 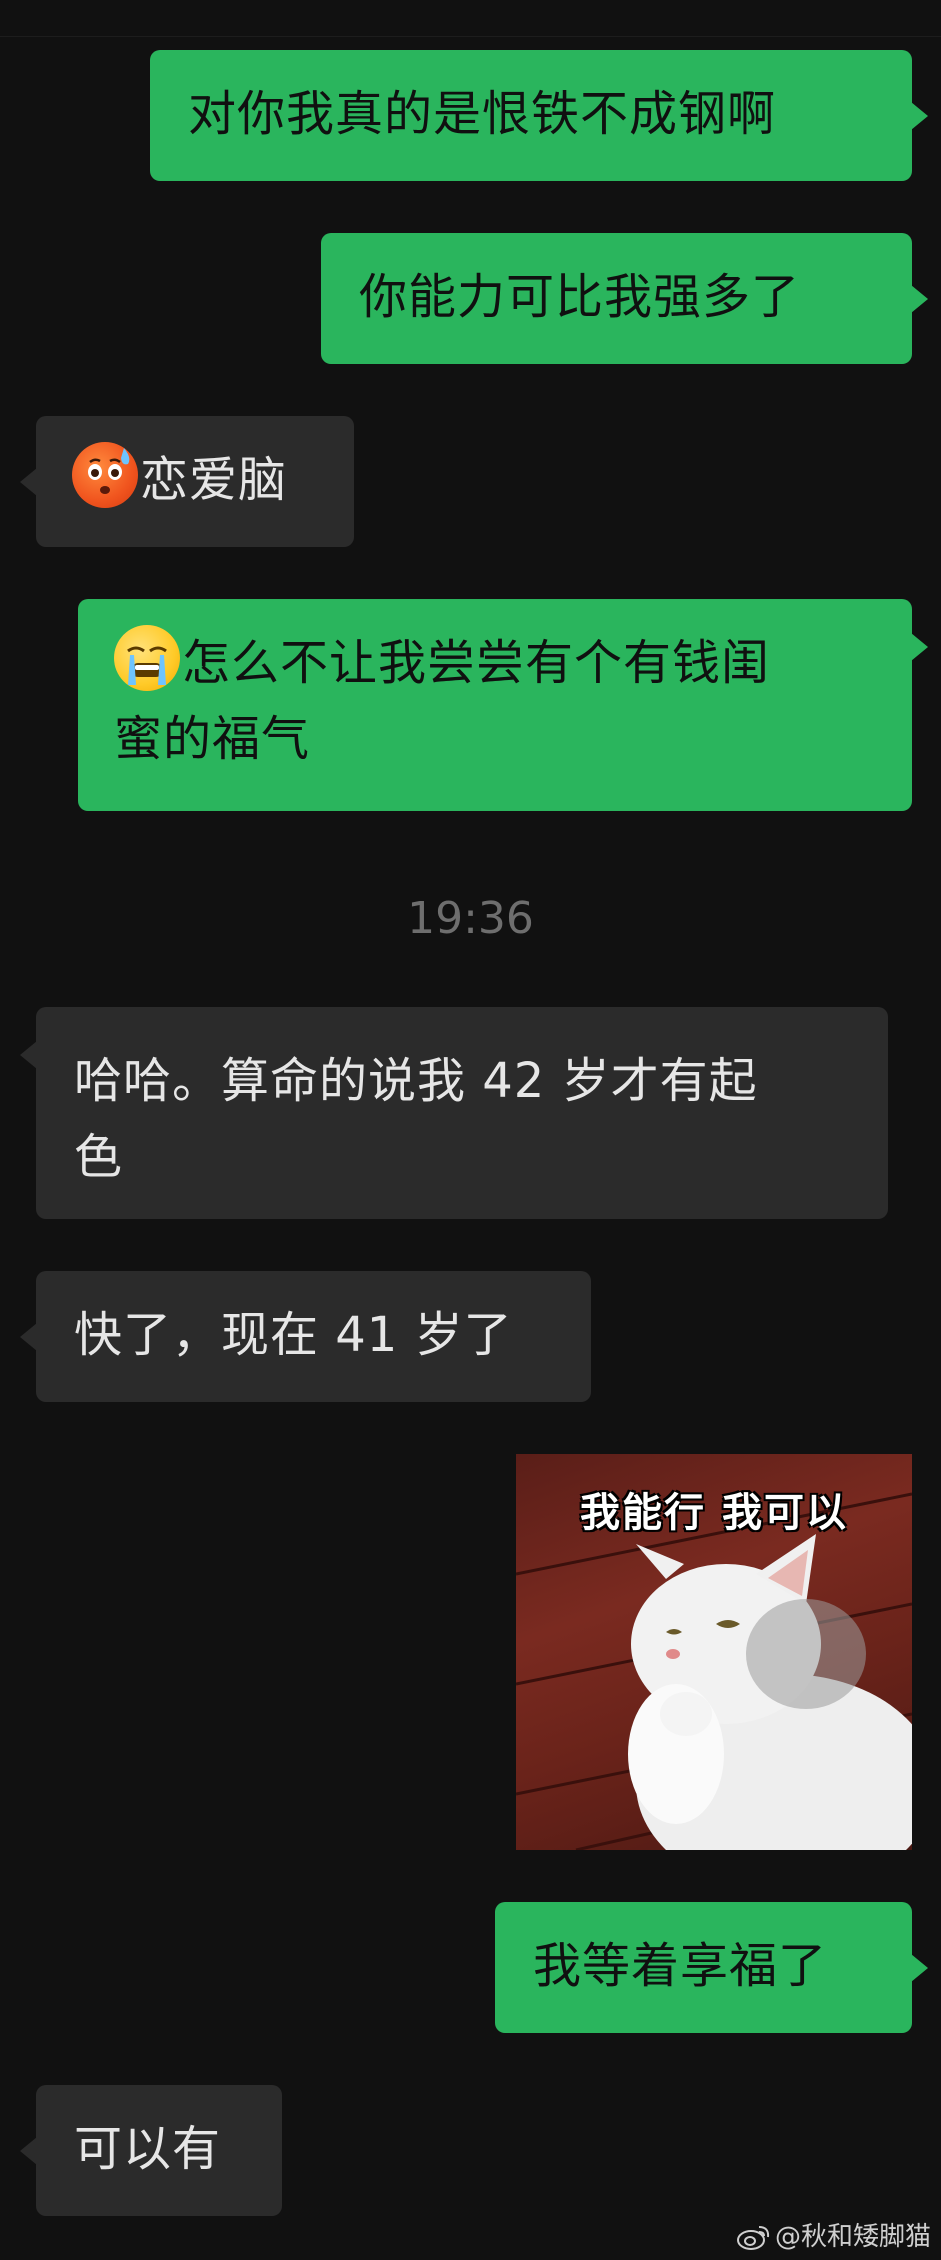 What do you see at coordinates (482, 114) in the screenshot?
I see `message-text: 对你我真的是恨铁不成钢啊` at bounding box center [482, 114].